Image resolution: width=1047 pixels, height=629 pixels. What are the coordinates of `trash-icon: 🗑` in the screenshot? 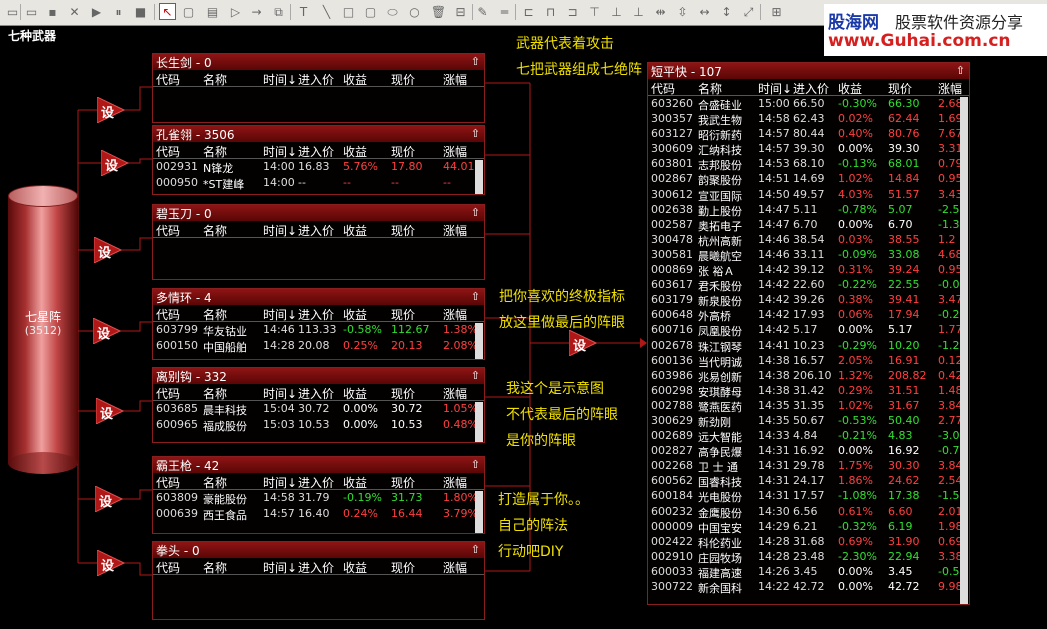 It's located at (438, 11).